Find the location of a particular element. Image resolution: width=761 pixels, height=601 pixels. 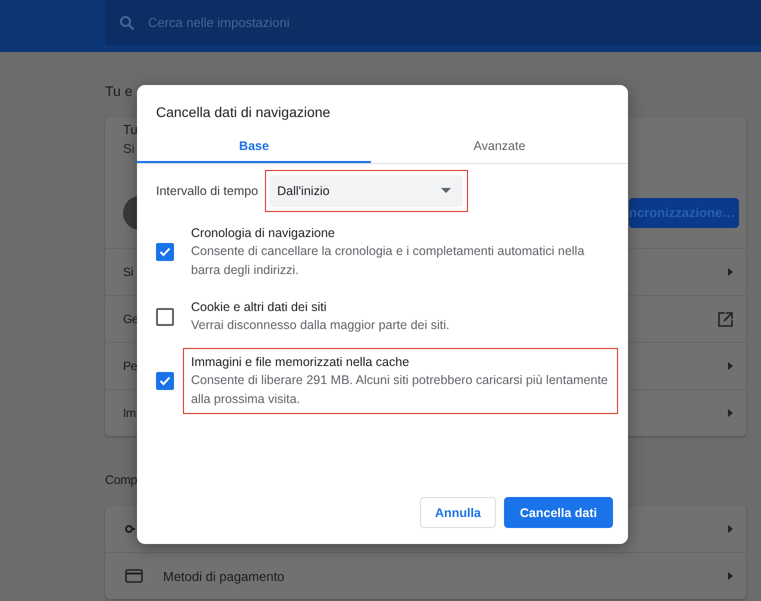

option-description: Consente di liberare 291 MB. Alcuni siti potrebbero caricarsi più lentamente alla prossima visita. is located at coordinates (400, 390).